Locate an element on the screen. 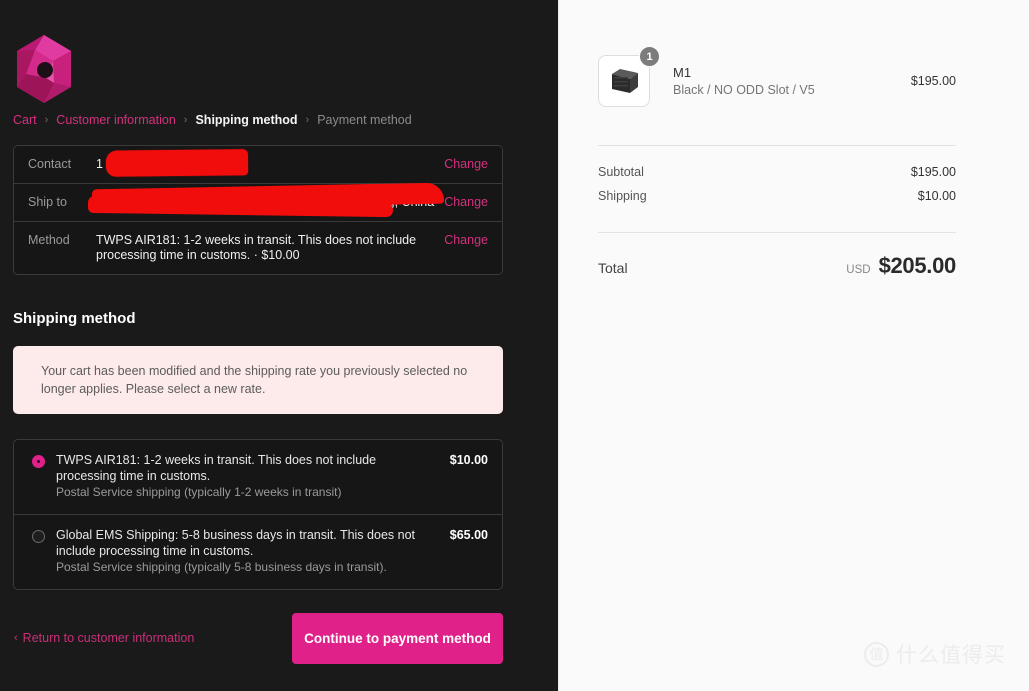 This screenshot has height=691, width=1029. radio-twps-air181-selected is located at coordinates (38, 461).